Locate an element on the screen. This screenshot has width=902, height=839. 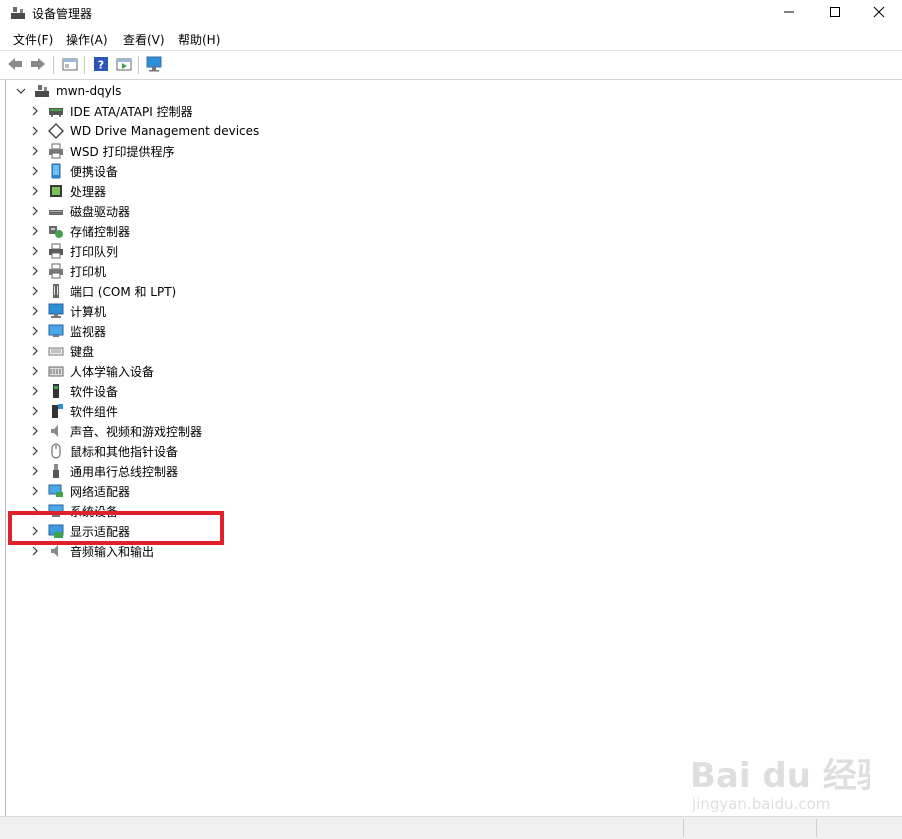
watermark-url: jingyan.baidu.com is located at coordinates (760, 804).